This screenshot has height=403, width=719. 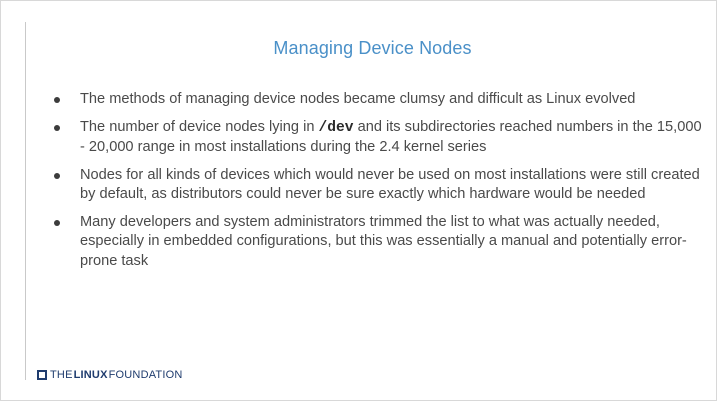 I want to click on logo-foundation: FOUNDATION, so click(x=145, y=375).